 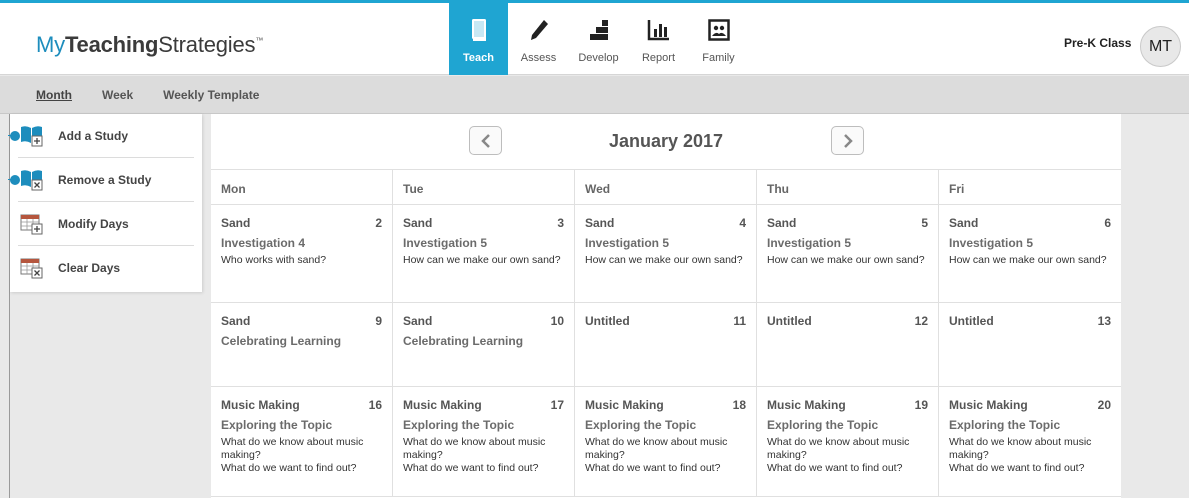 I want to click on day-number: 4, so click(x=742, y=223).